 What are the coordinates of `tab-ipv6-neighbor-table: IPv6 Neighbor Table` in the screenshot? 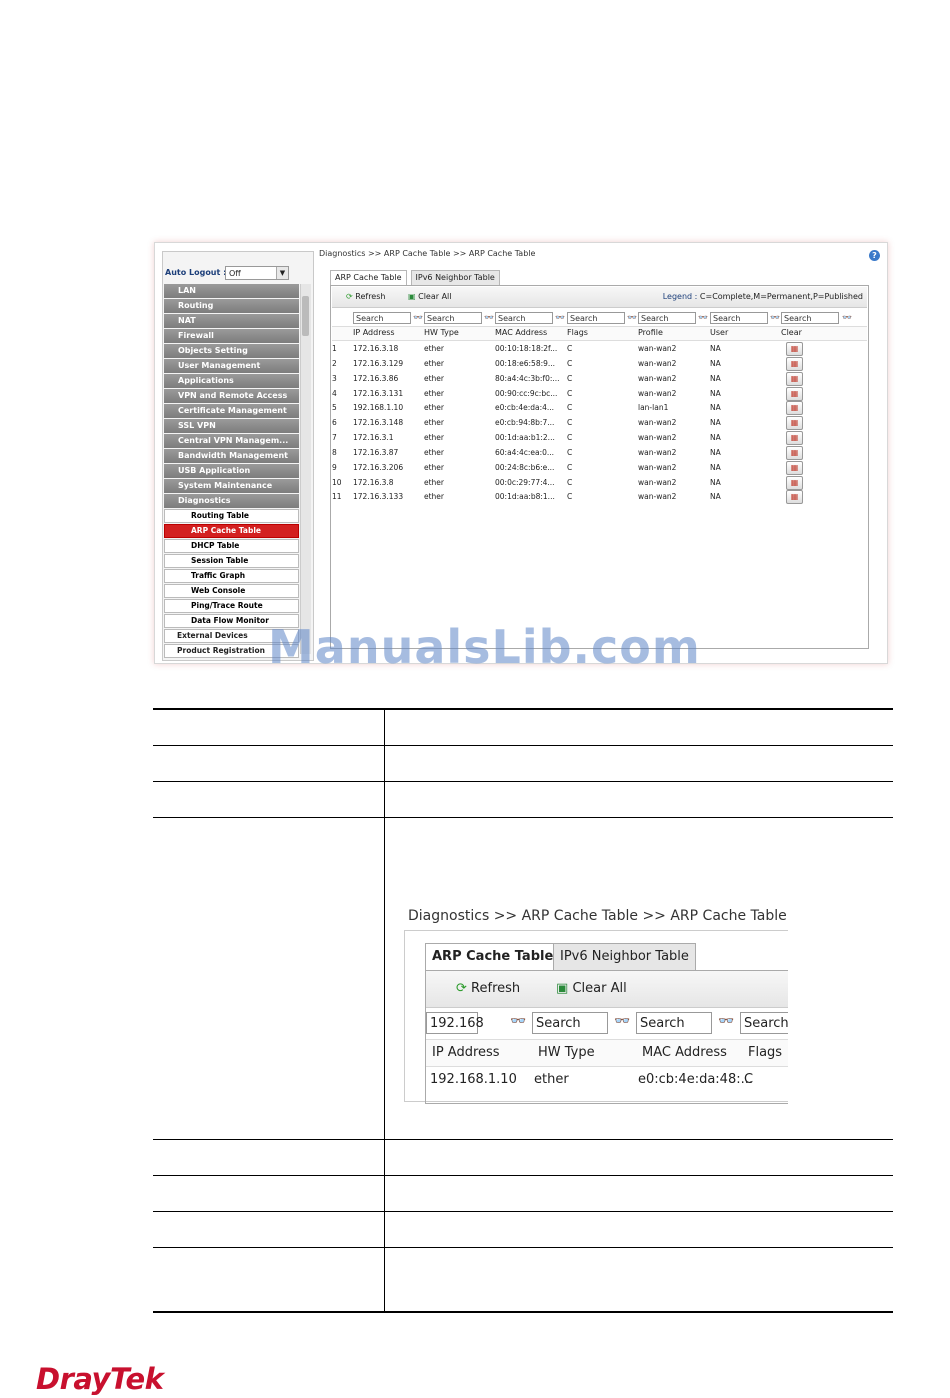 It's located at (455, 277).